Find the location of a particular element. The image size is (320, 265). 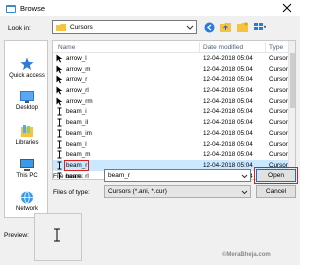

file-name-cell: arrow_r is located at coordinates (77, 80).